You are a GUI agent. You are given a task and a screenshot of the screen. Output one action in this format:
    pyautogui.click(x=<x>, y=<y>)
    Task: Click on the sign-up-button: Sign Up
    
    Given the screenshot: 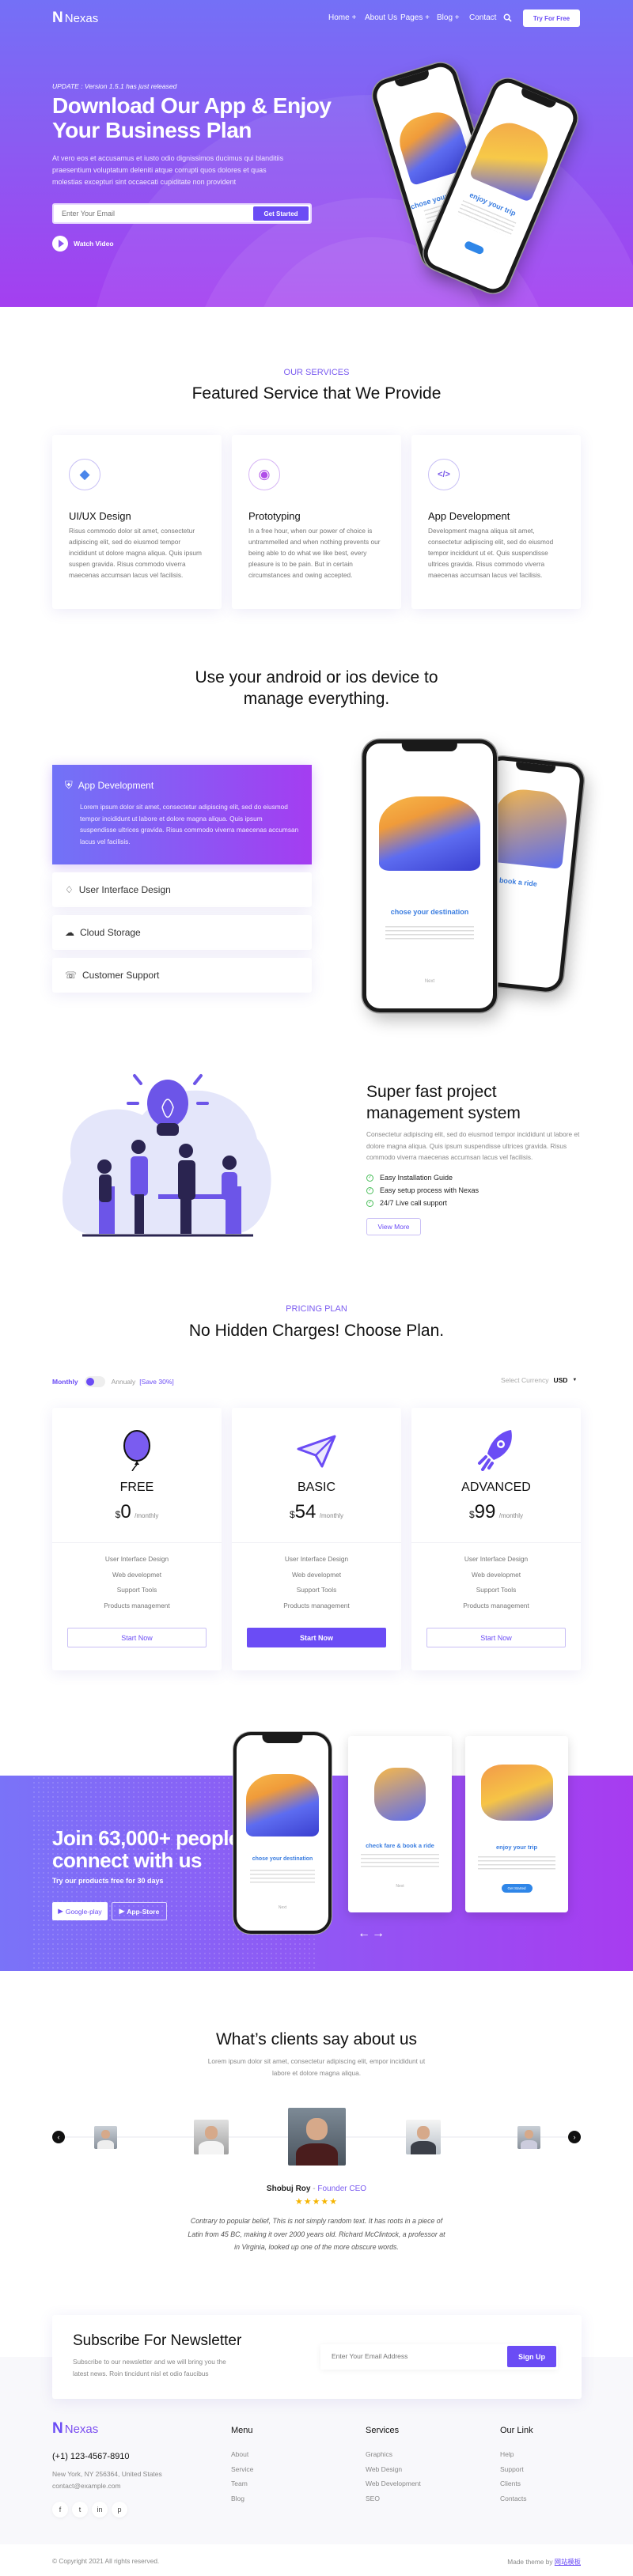 What is the action you would take?
    pyautogui.click(x=531, y=2356)
    